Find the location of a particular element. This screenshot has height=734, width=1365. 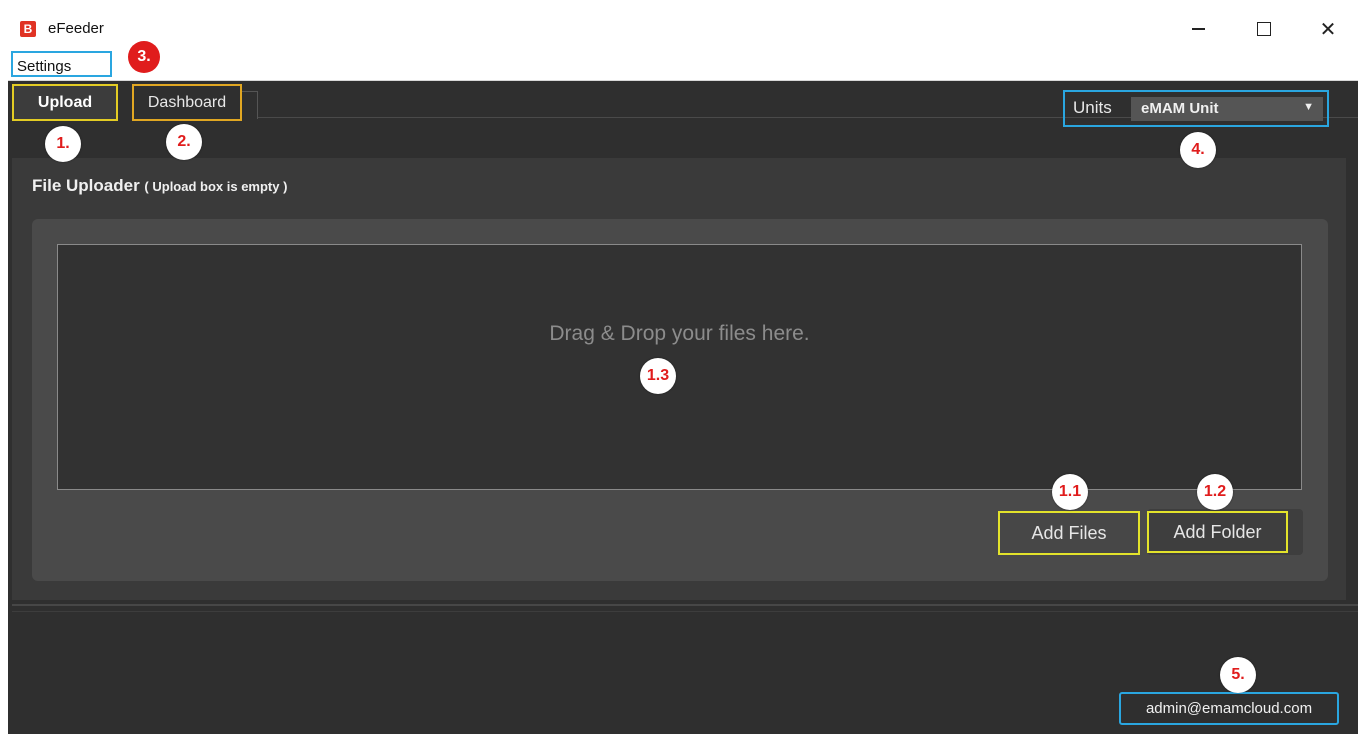

file-uploader-title: File Uploader ( Upload box is empty ) is located at coordinates (159, 186).